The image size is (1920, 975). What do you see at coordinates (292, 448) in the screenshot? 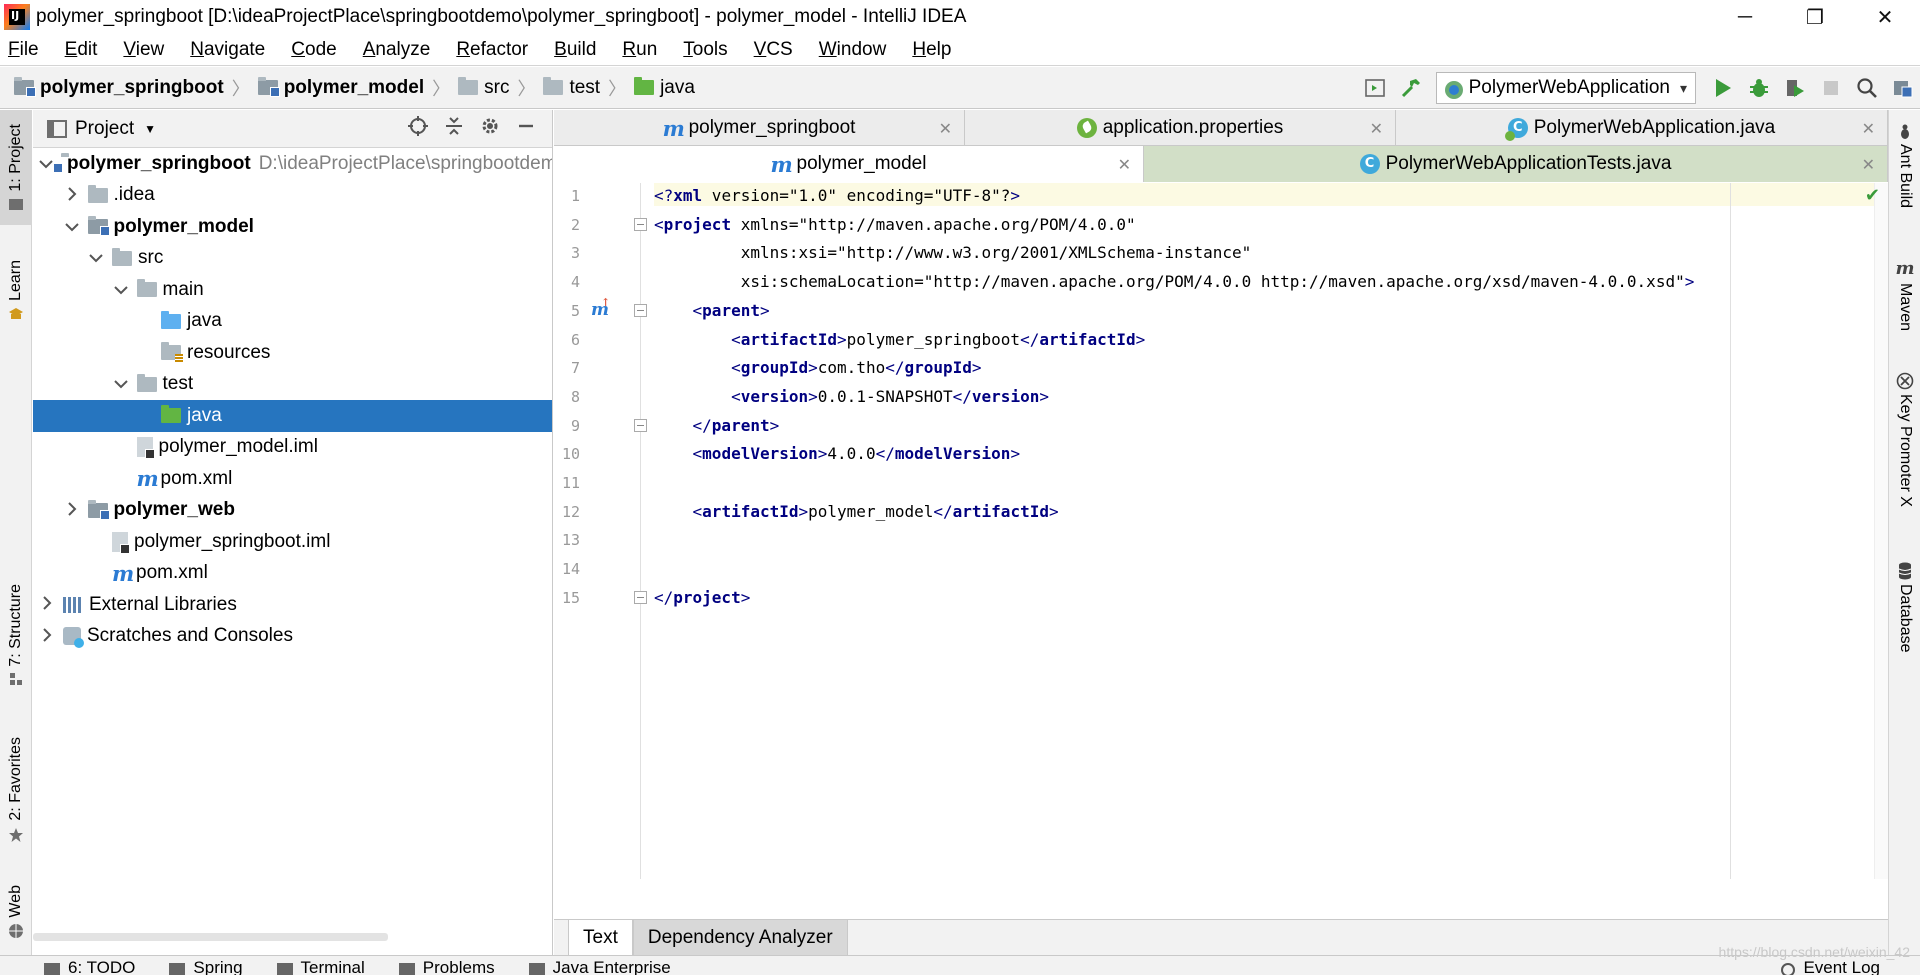
I see `tree-node: polymer_model.iml` at bounding box center [292, 448].